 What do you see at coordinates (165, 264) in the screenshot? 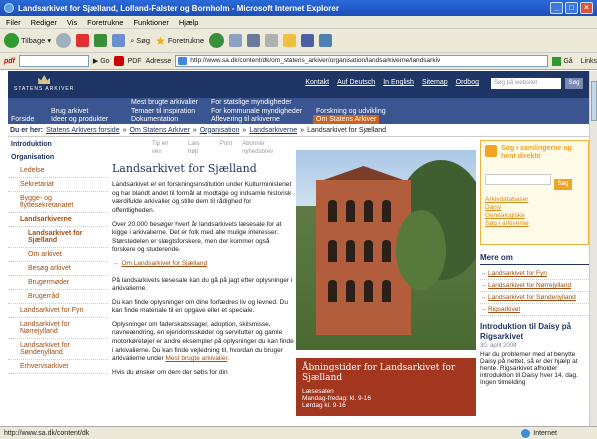
I see `link-om-landsarkivet: Om Landsarkivet for Sjælland` at bounding box center [165, 264].